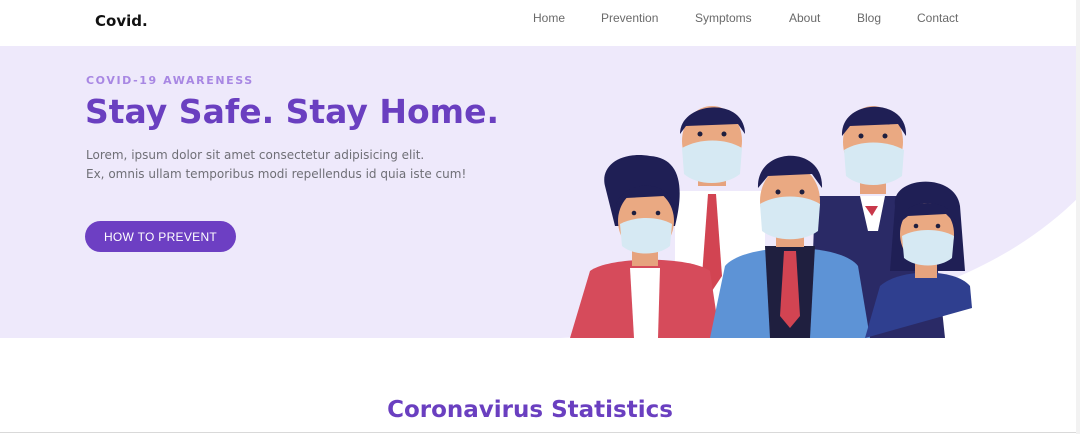 The image size is (1080, 434). Describe the element at coordinates (937, 18) in the screenshot. I see `nav-link-contact: Contact` at that location.